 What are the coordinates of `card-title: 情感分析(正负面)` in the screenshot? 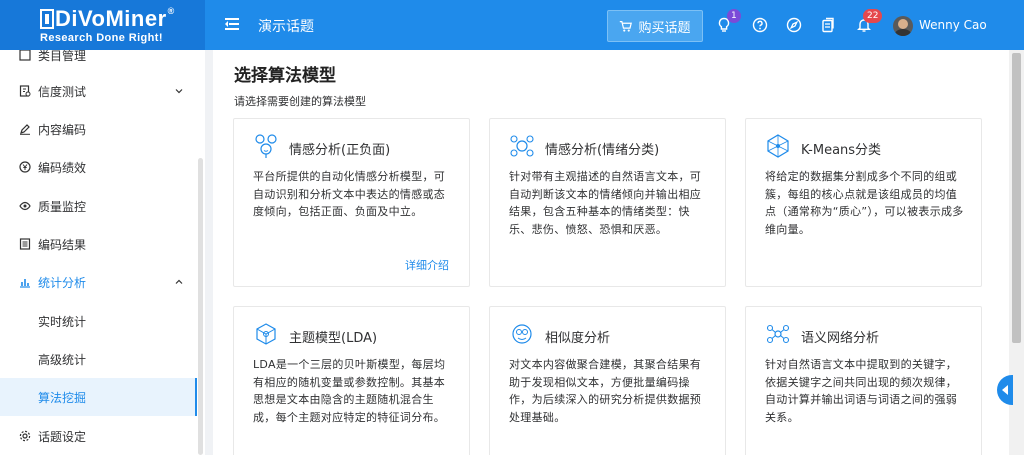 It's located at (340, 150).